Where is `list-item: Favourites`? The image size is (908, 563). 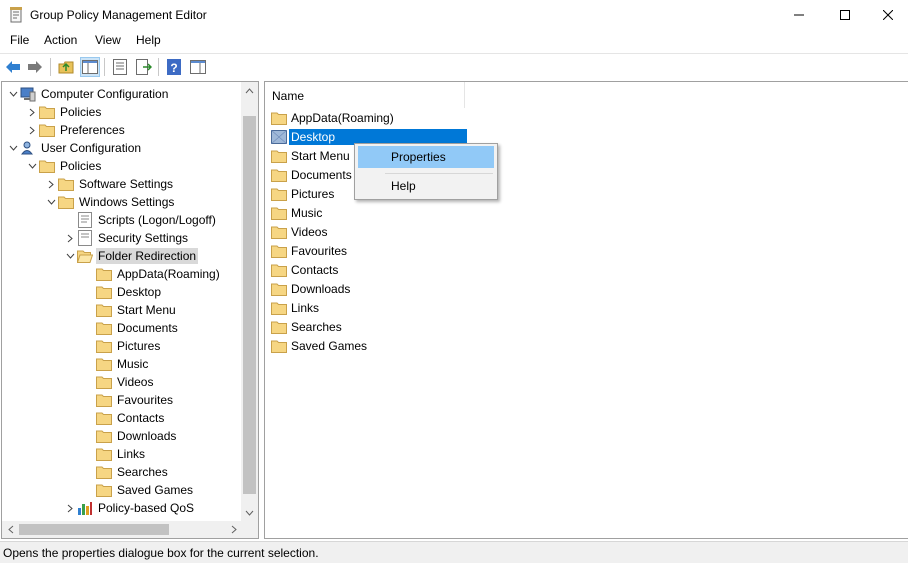
list-item: Favourites is located at coordinates (310, 251).